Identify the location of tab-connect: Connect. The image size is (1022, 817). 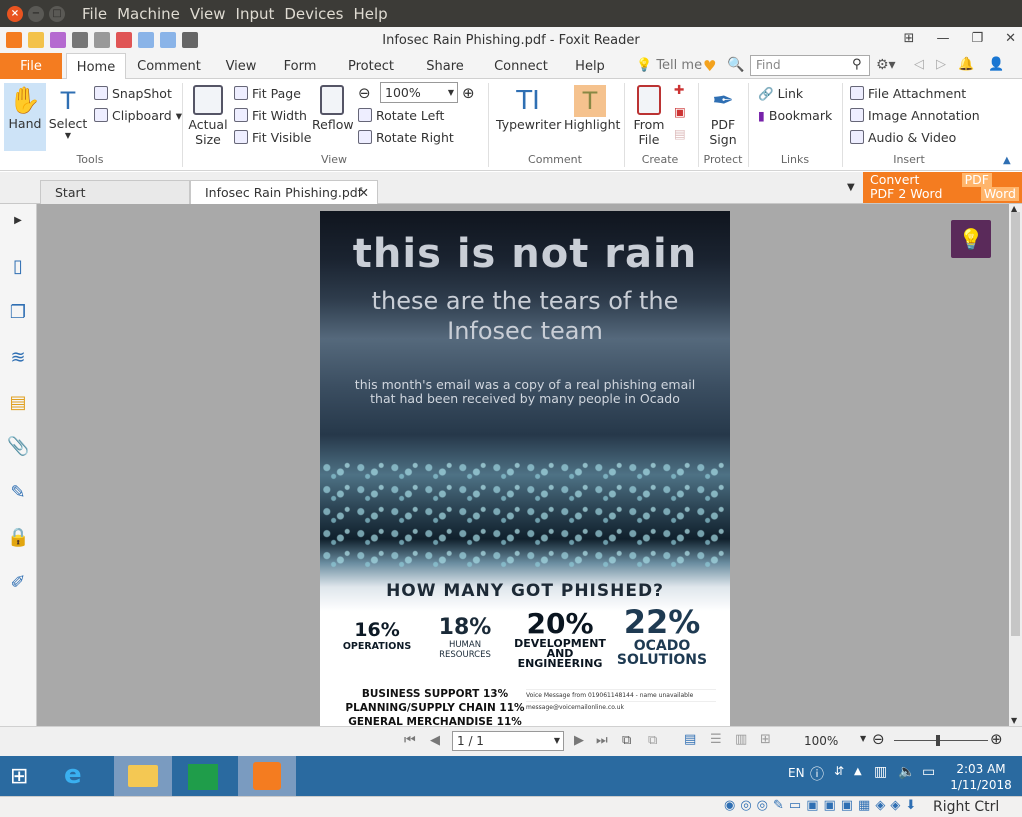
(521, 66).